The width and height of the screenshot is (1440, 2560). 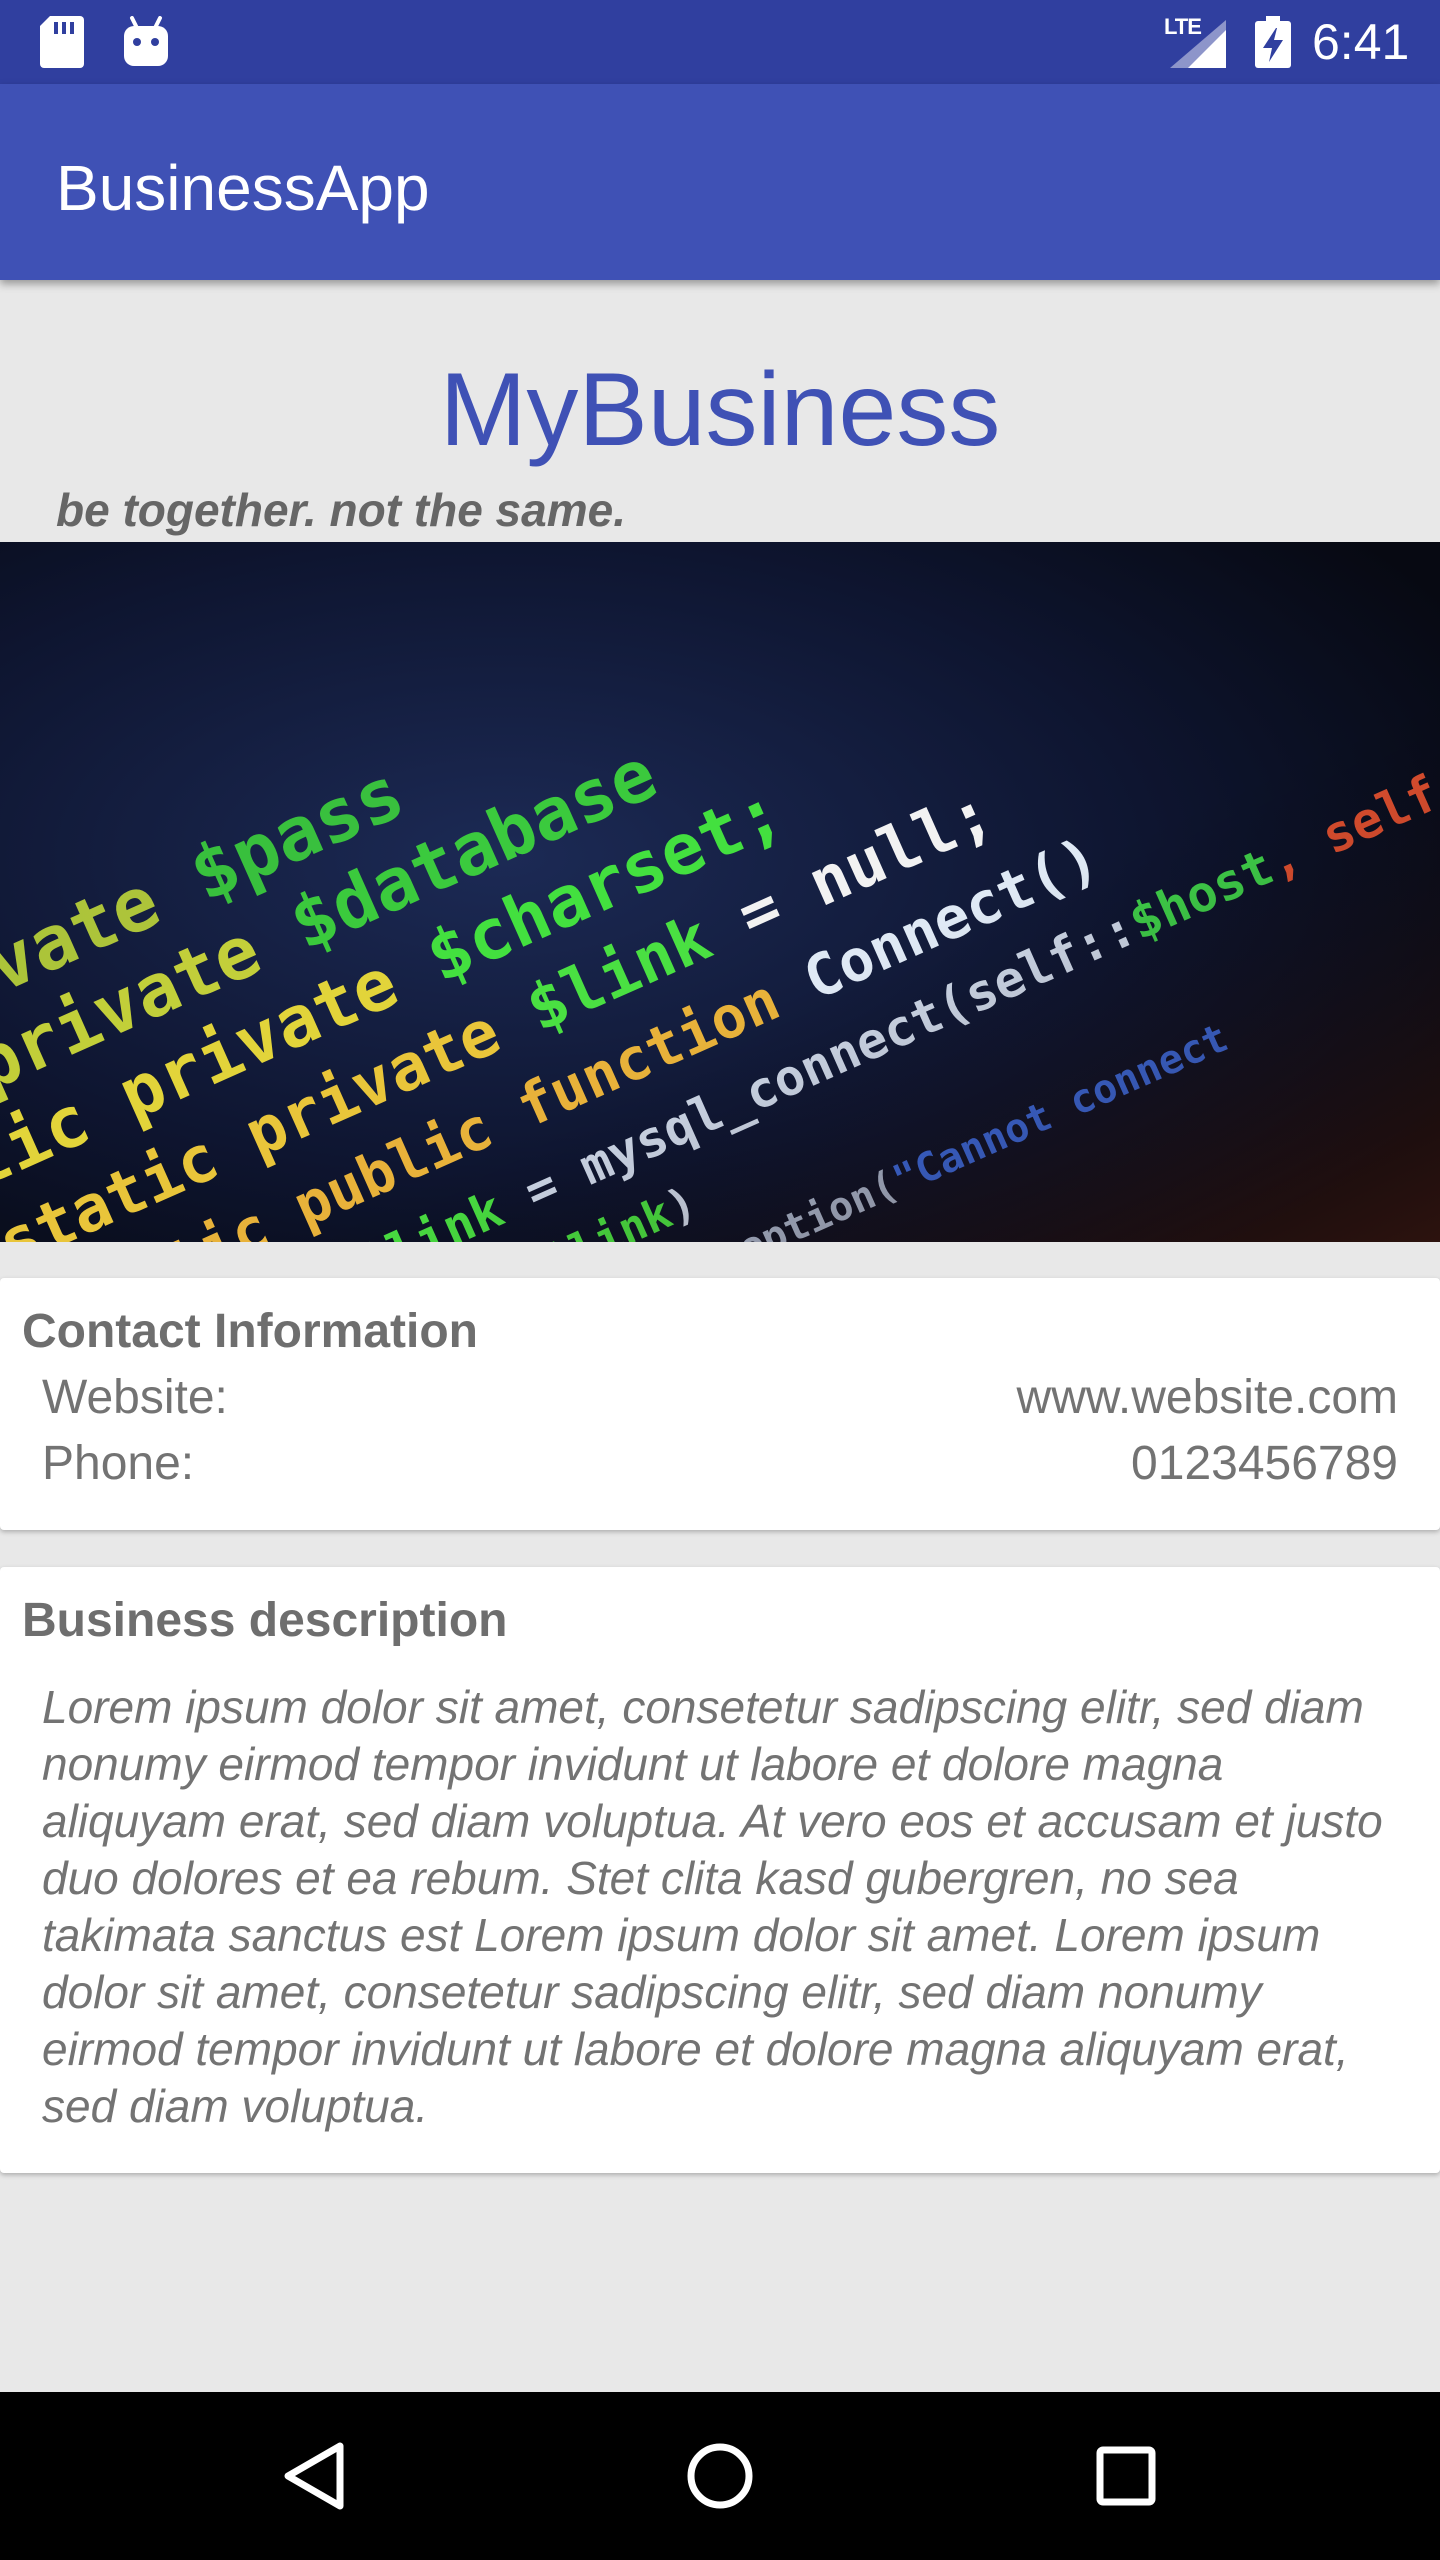 I want to click on app-title: BusinessApp, so click(x=243, y=188).